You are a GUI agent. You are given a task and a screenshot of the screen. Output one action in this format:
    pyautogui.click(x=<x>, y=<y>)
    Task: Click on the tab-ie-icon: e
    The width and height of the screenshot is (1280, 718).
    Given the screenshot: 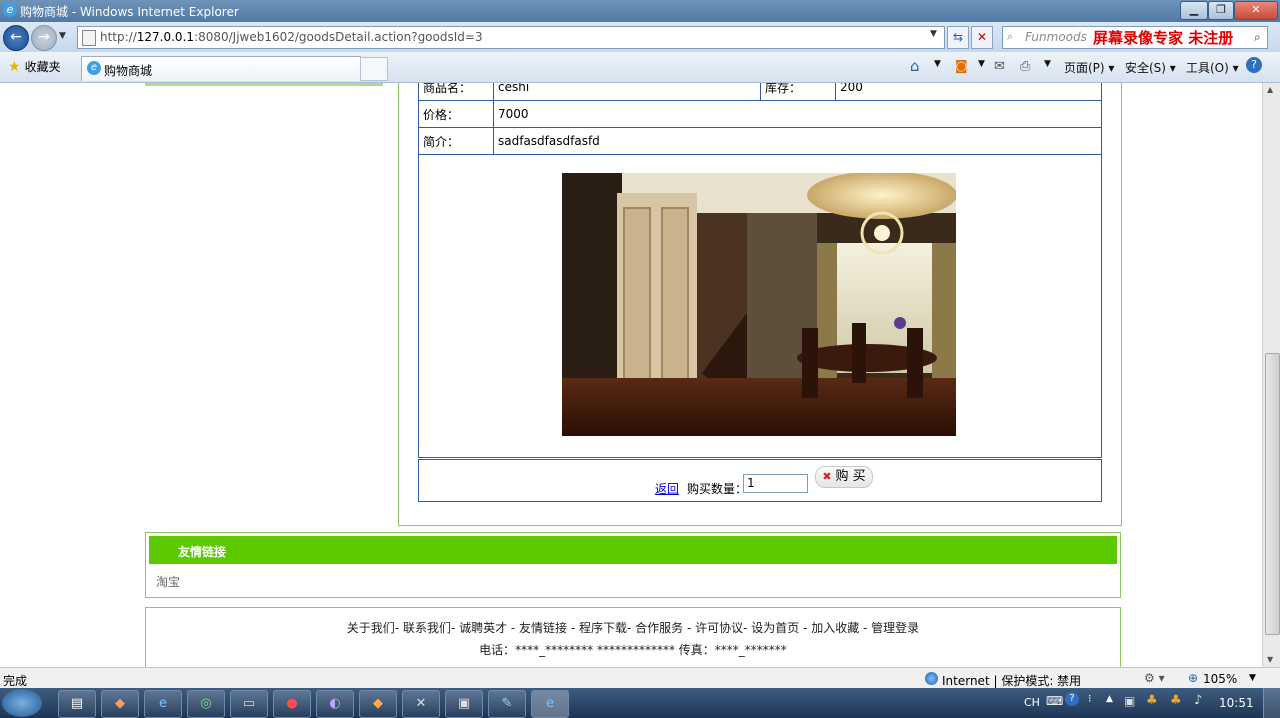 What is the action you would take?
    pyautogui.click(x=94, y=68)
    